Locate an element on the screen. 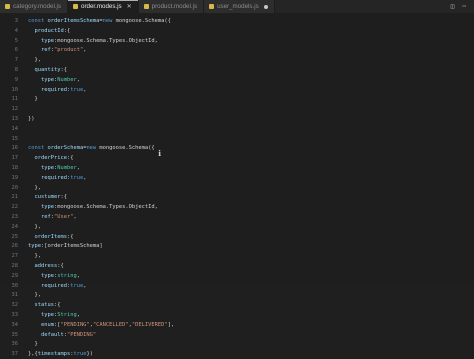  code-text: address:{ is located at coordinates (46, 266).